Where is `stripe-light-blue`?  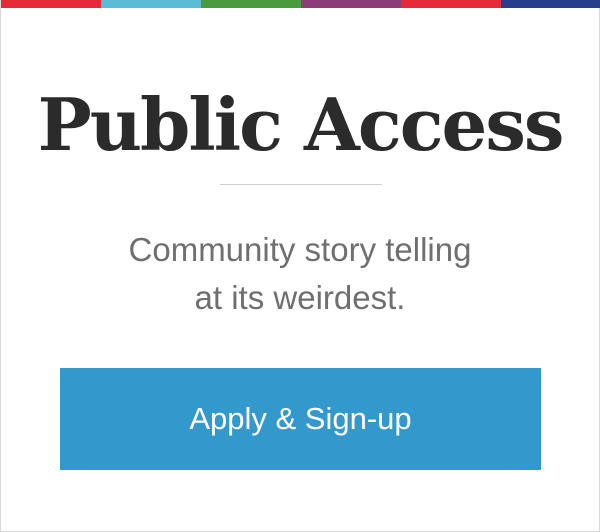 stripe-light-blue is located at coordinates (151, 4).